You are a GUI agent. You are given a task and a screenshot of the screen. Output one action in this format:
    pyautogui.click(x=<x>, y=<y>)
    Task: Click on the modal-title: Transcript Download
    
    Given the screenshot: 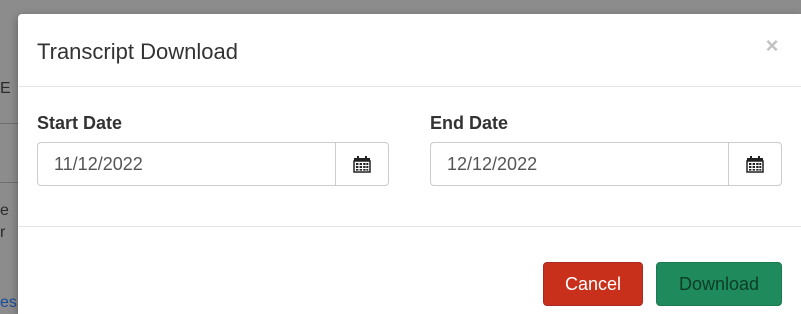 What is the action you would take?
    pyautogui.click(x=137, y=51)
    